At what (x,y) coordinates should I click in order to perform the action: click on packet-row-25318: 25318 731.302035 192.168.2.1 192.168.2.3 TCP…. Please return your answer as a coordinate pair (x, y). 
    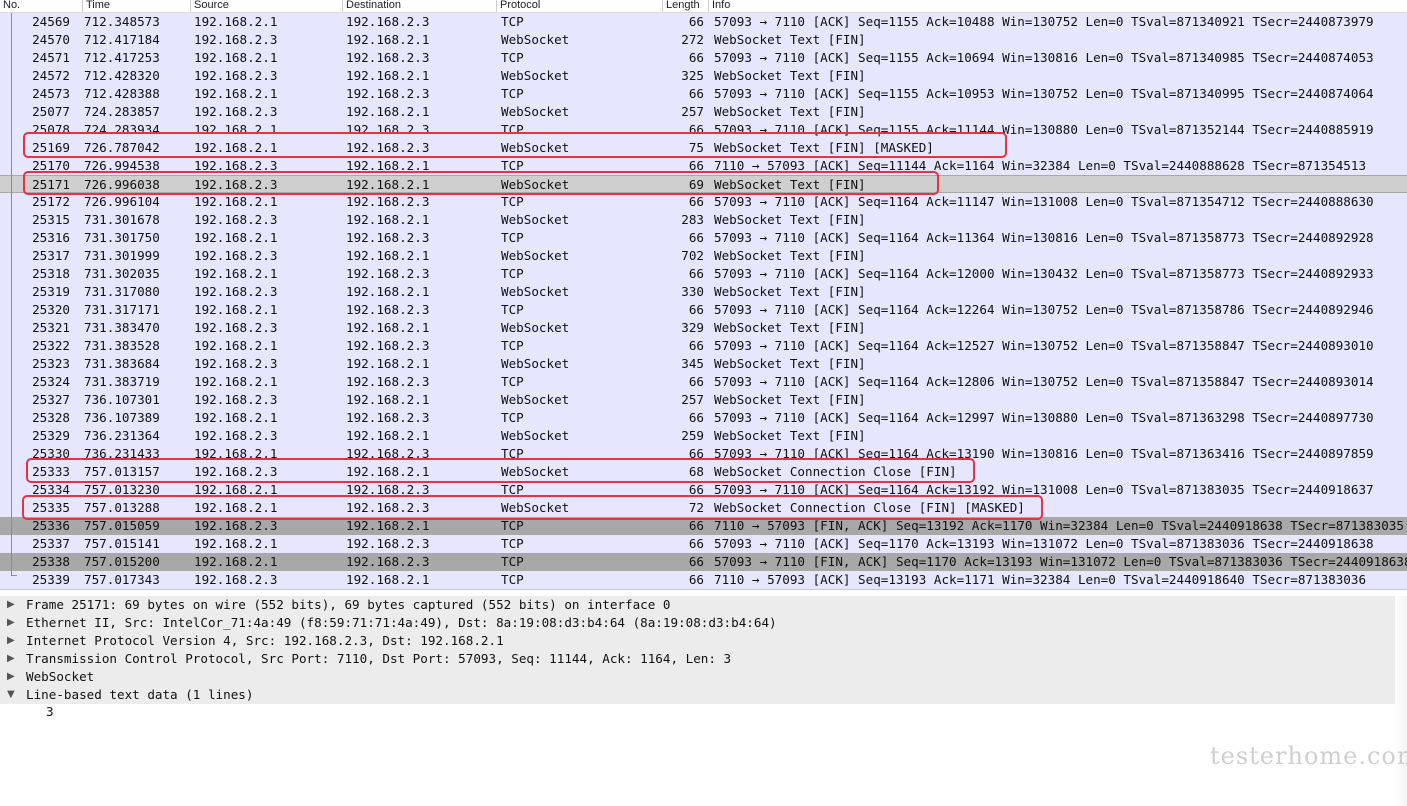
    Looking at the image, I should click on (703, 274).